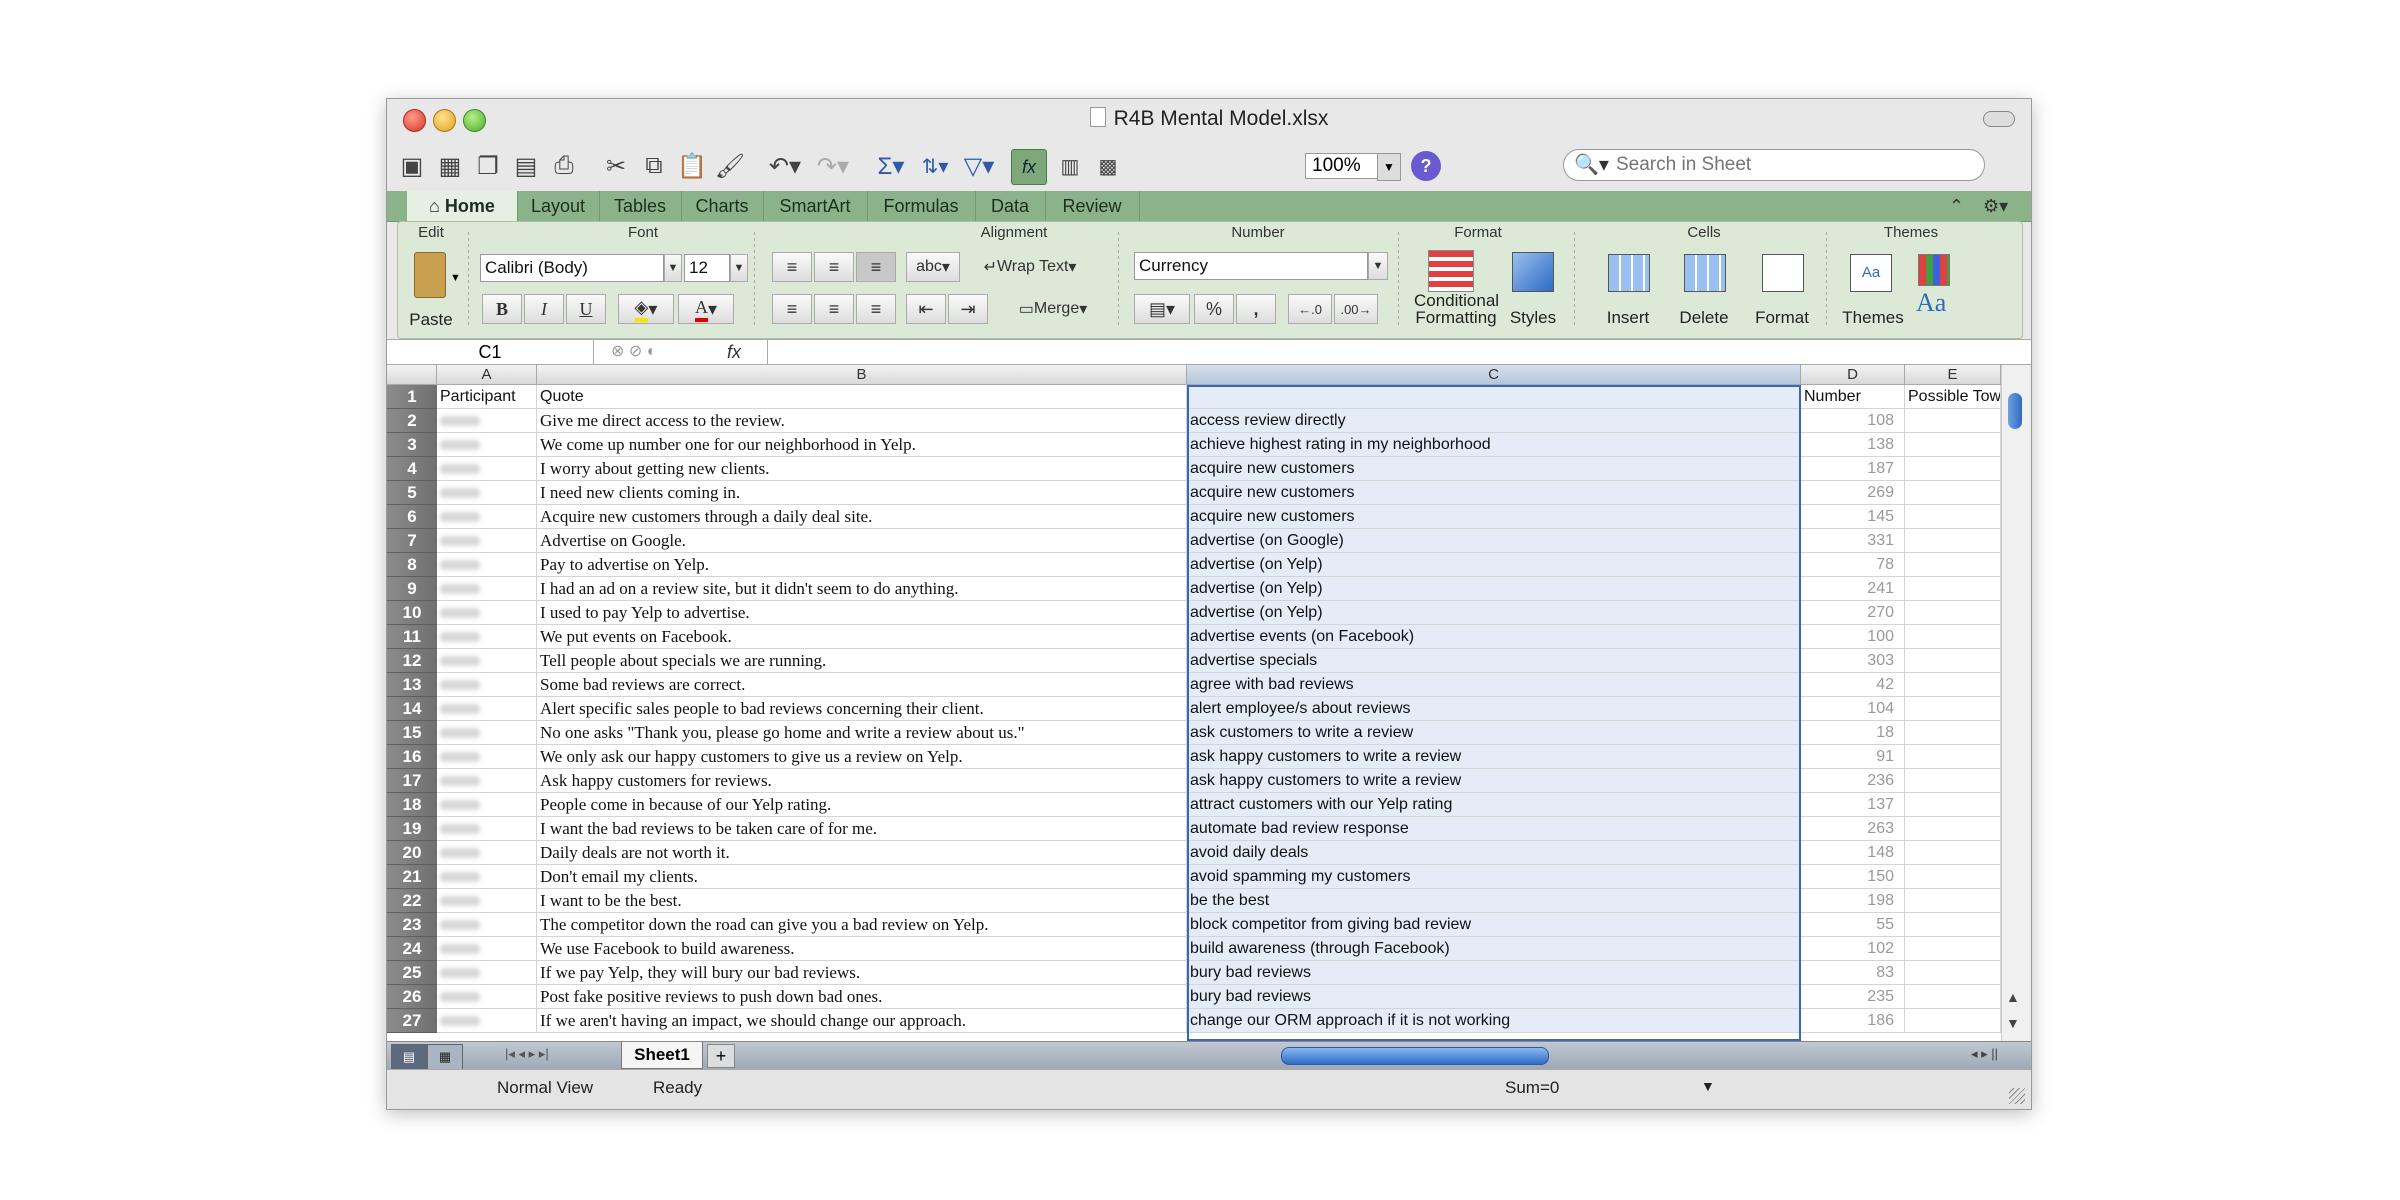 This screenshot has height=1200, width=2400. What do you see at coordinates (1426, 166) in the screenshot?
I see `help-icon: ?` at bounding box center [1426, 166].